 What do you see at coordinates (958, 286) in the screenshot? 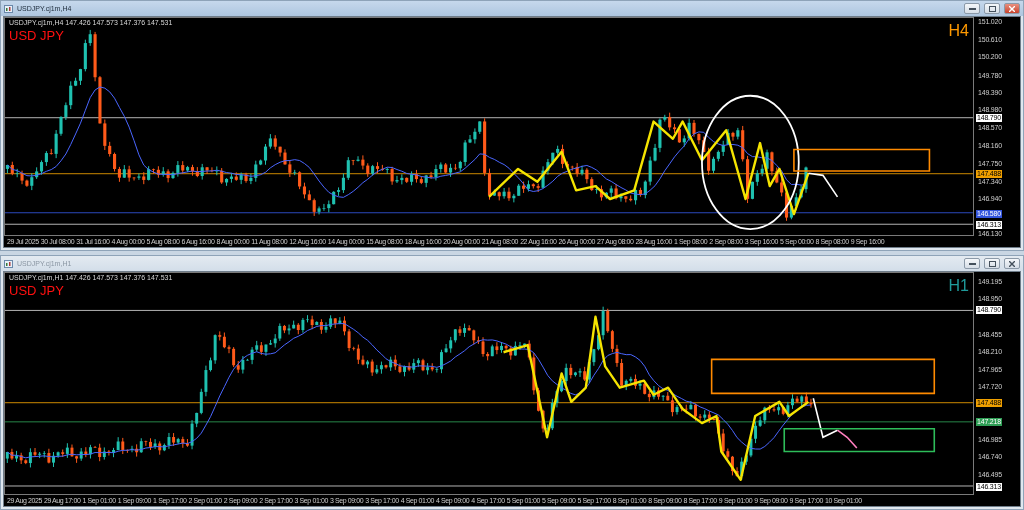
I see `timeframe-label: H1` at bounding box center [958, 286].